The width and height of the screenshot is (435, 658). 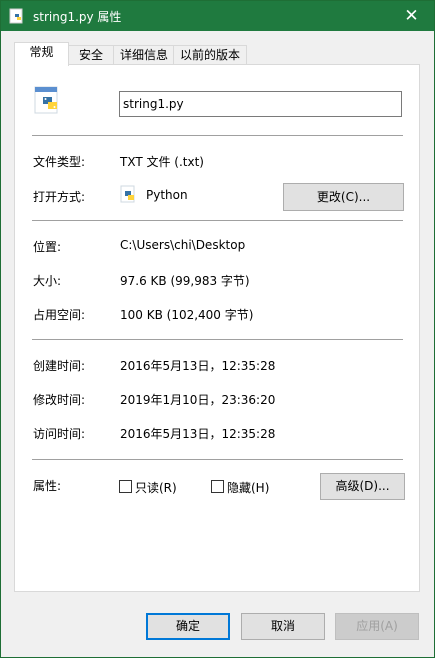 What do you see at coordinates (16, 16) in the screenshot?
I see `python-file-icon` at bounding box center [16, 16].